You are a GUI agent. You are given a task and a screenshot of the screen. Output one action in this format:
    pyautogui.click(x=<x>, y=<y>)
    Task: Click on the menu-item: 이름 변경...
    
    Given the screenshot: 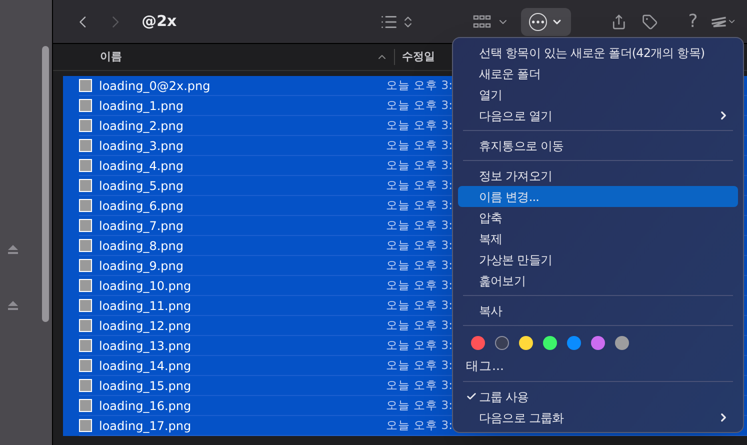 What is the action you would take?
    pyautogui.click(x=598, y=196)
    